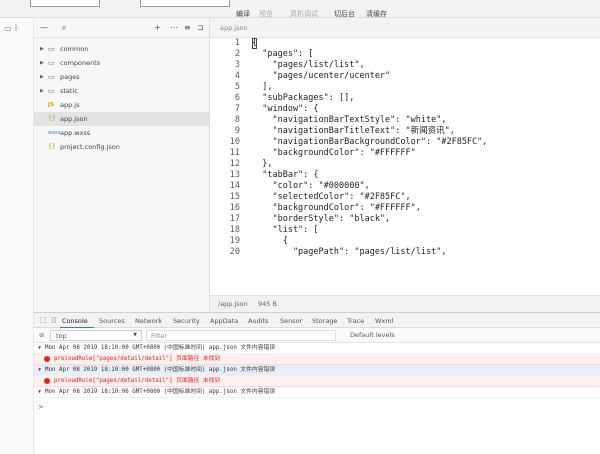 This screenshot has width=600, height=454. Describe the element at coordinates (17, 236) in the screenshot. I see `activity-rail: ▭ ⠇` at that location.